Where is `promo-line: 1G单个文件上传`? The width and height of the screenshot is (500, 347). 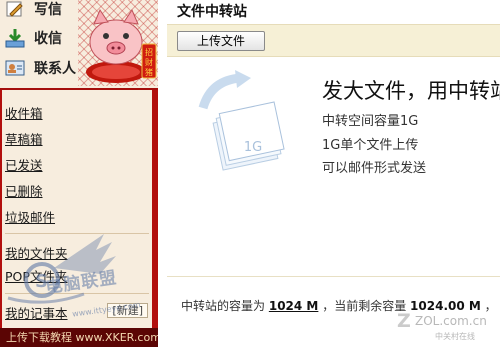
promo-line: 1G单个文件上传 is located at coordinates (370, 145).